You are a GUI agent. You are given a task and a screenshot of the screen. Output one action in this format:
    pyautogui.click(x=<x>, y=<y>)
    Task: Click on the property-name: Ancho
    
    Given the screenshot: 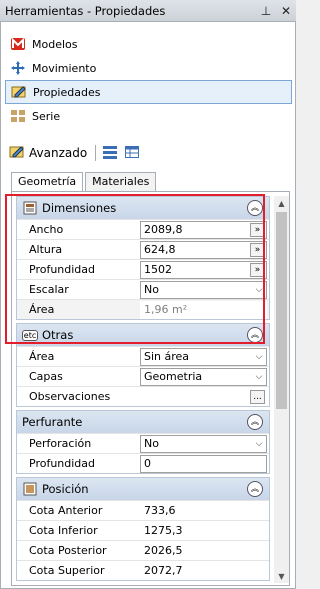 What is the action you would take?
    pyautogui.click(x=46, y=229)
    